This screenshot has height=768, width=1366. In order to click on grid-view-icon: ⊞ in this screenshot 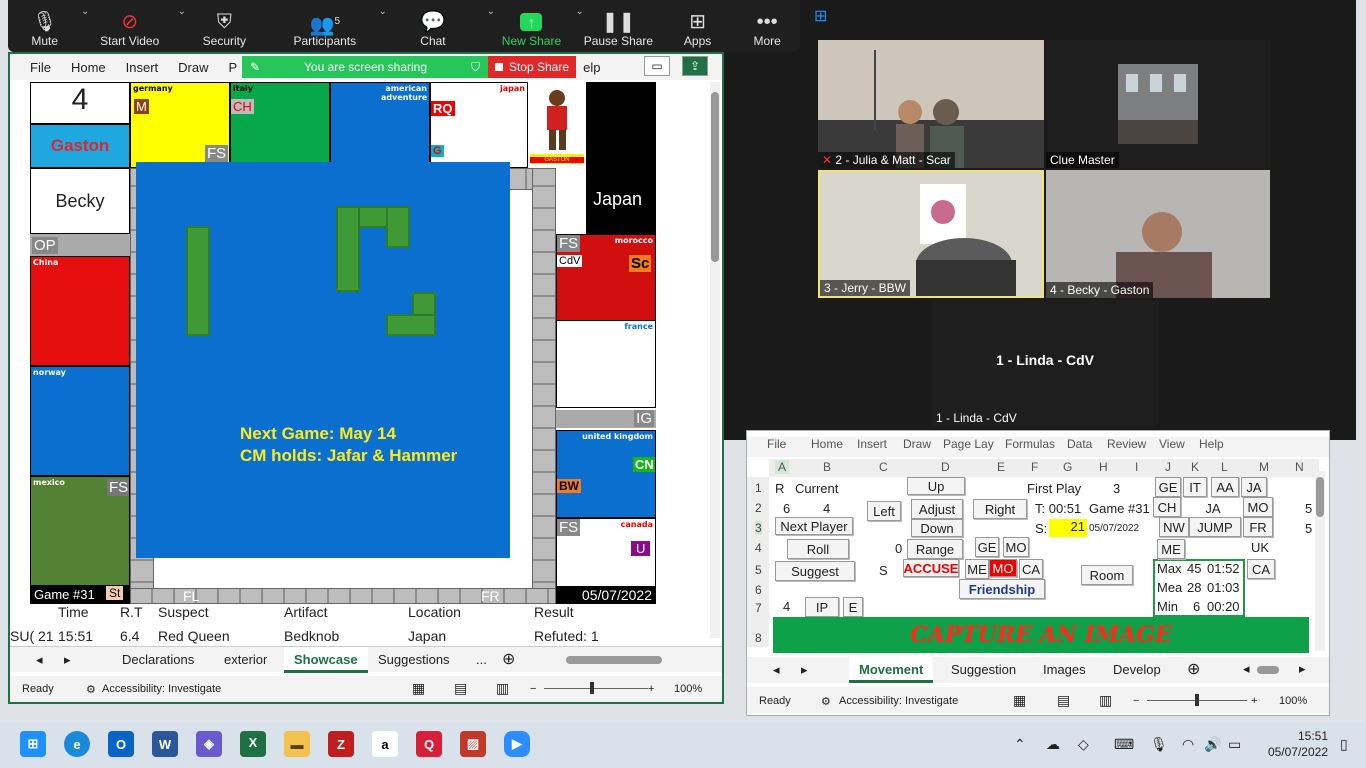, I will do `click(820, 16)`.